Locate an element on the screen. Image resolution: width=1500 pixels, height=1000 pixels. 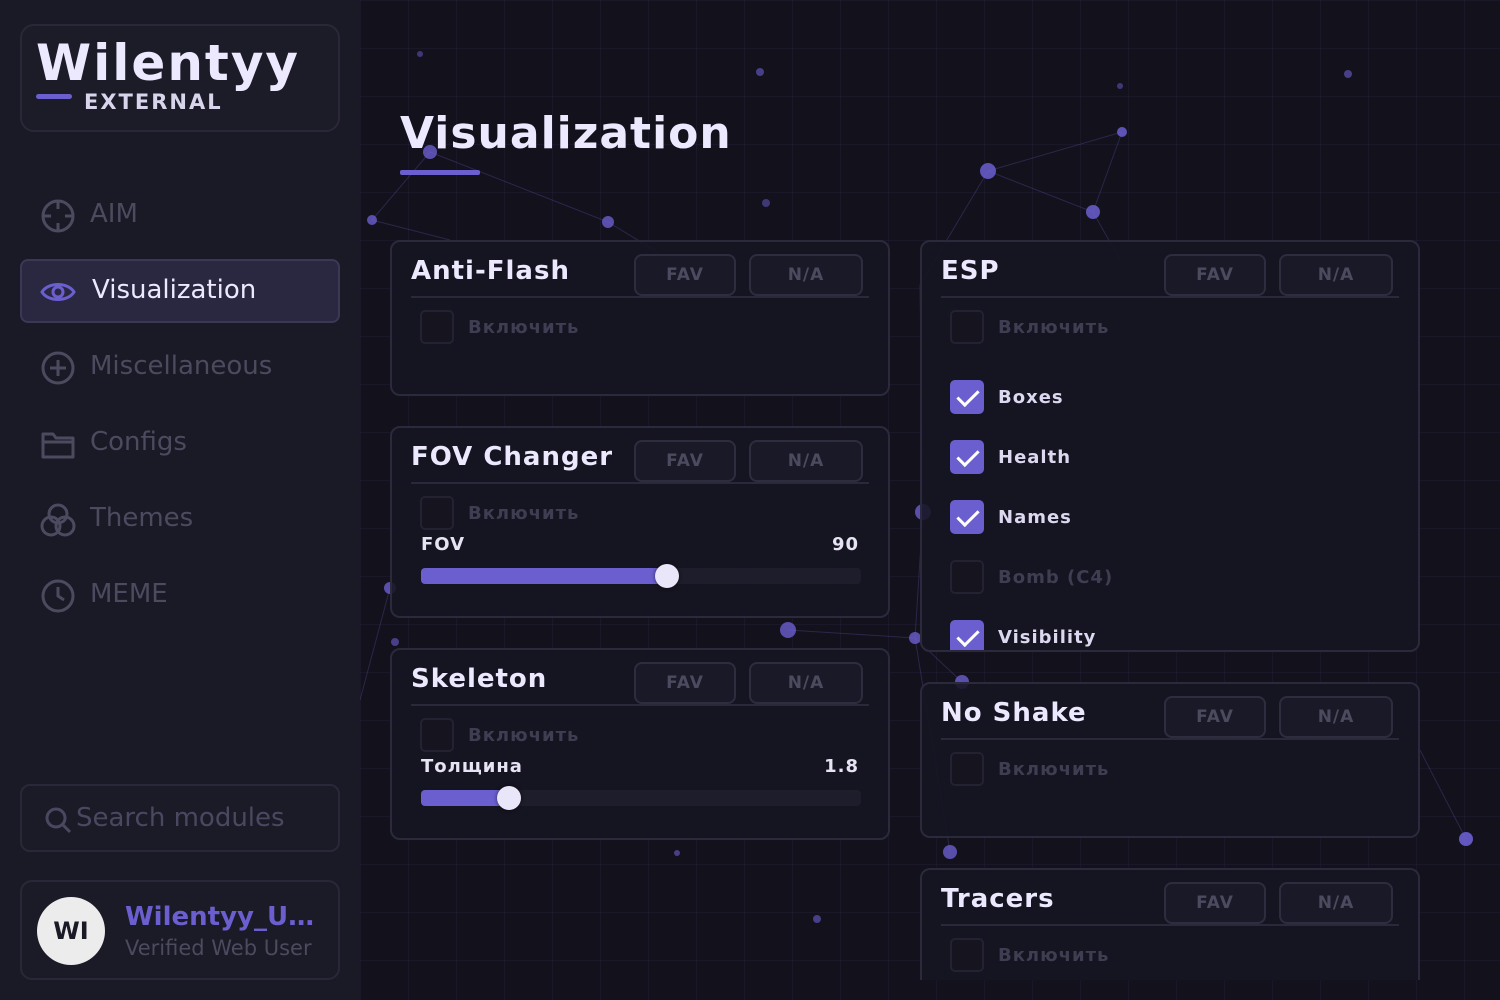
checkbox-label: Health is located at coordinates (1035, 457).